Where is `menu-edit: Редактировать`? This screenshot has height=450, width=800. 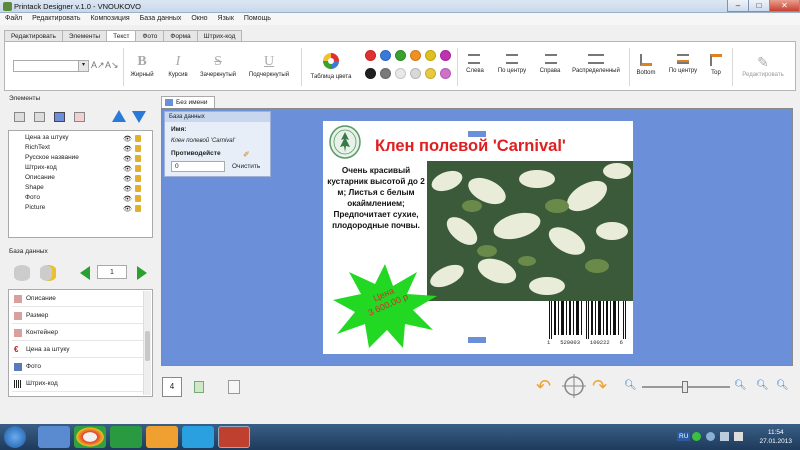
menu-edit: Редактировать is located at coordinates (56, 19).